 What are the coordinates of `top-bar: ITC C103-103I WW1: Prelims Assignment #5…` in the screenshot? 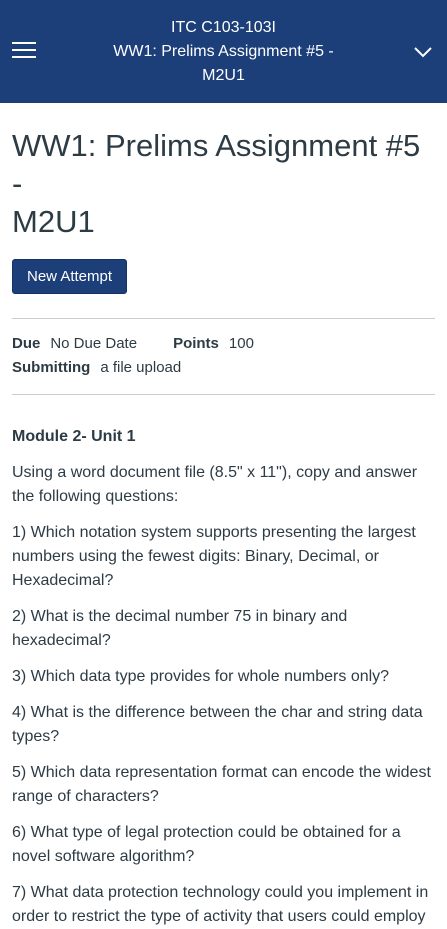 It's located at (223, 51).